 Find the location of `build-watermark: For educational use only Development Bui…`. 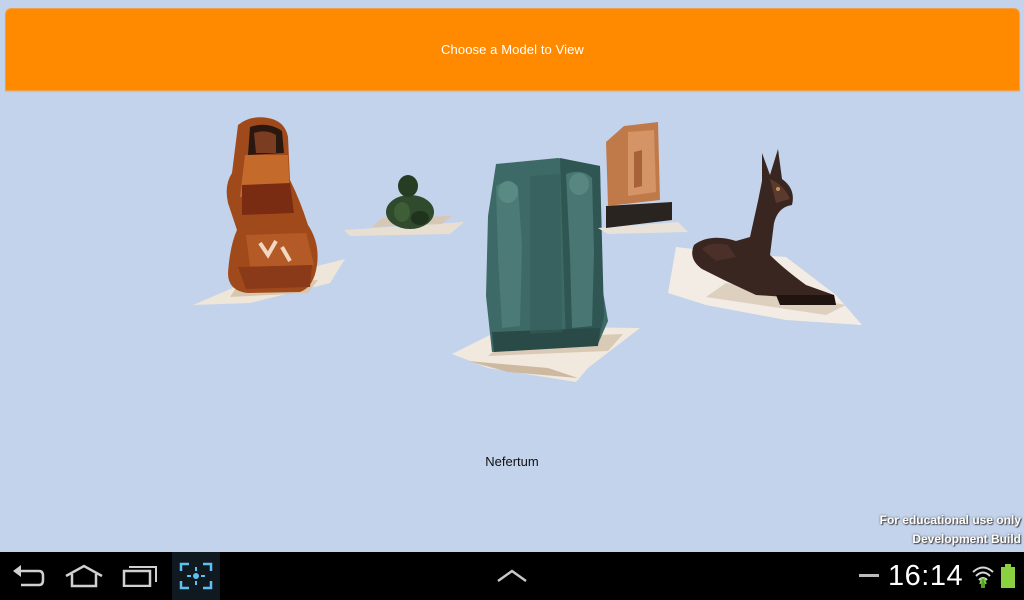

build-watermark: For educational use only Development Bui… is located at coordinates (950, 530).